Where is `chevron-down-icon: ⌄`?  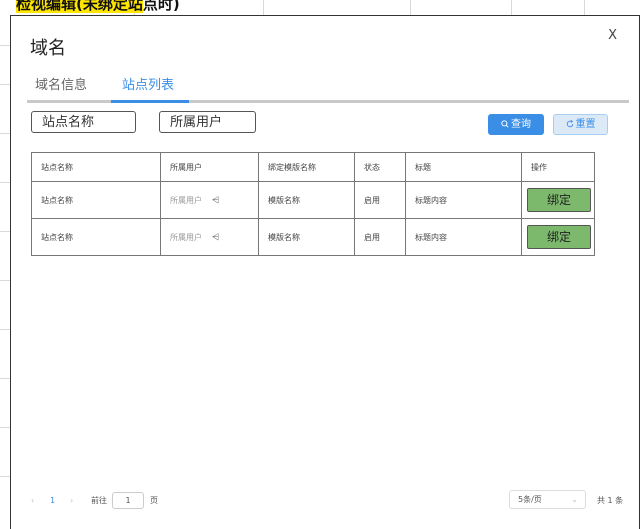
chevron-down-icon: ⌄ is located at coordinates (574, 499).